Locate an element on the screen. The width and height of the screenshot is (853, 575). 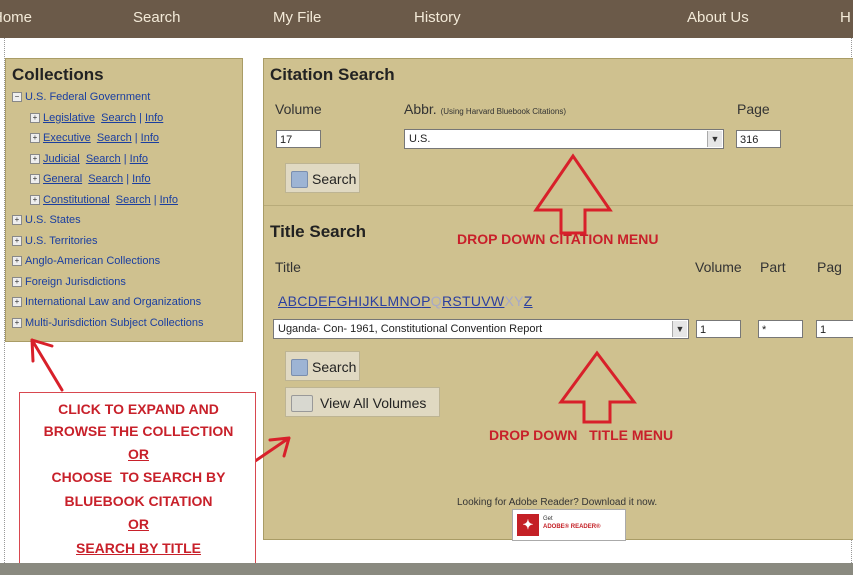
title-arrow-icon is located at coordinates (598, 387).